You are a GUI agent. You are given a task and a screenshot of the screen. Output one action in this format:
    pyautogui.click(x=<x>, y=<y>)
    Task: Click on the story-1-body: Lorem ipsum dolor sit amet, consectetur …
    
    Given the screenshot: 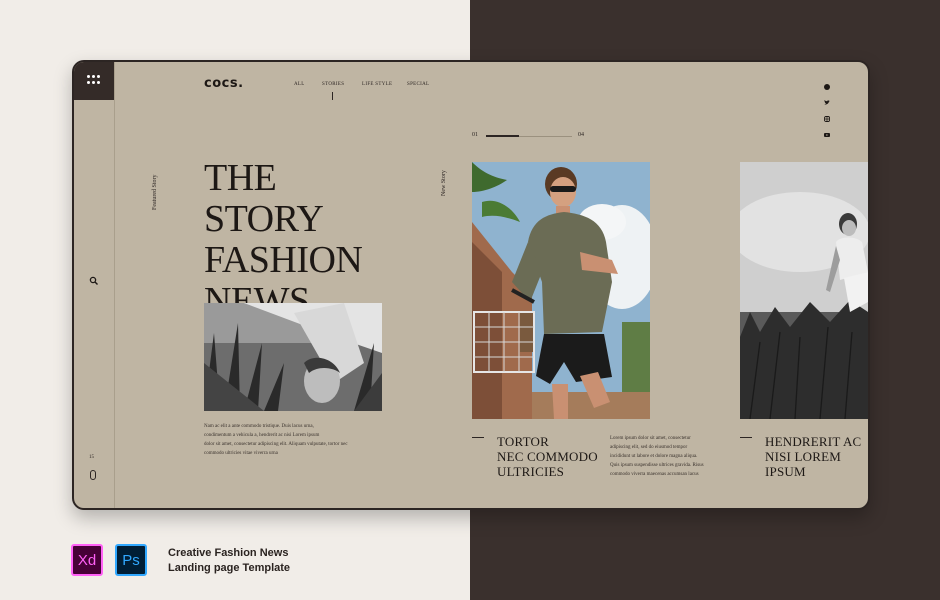 What is the action you would take?
    pyautogui.click(x=657, y=456)
    